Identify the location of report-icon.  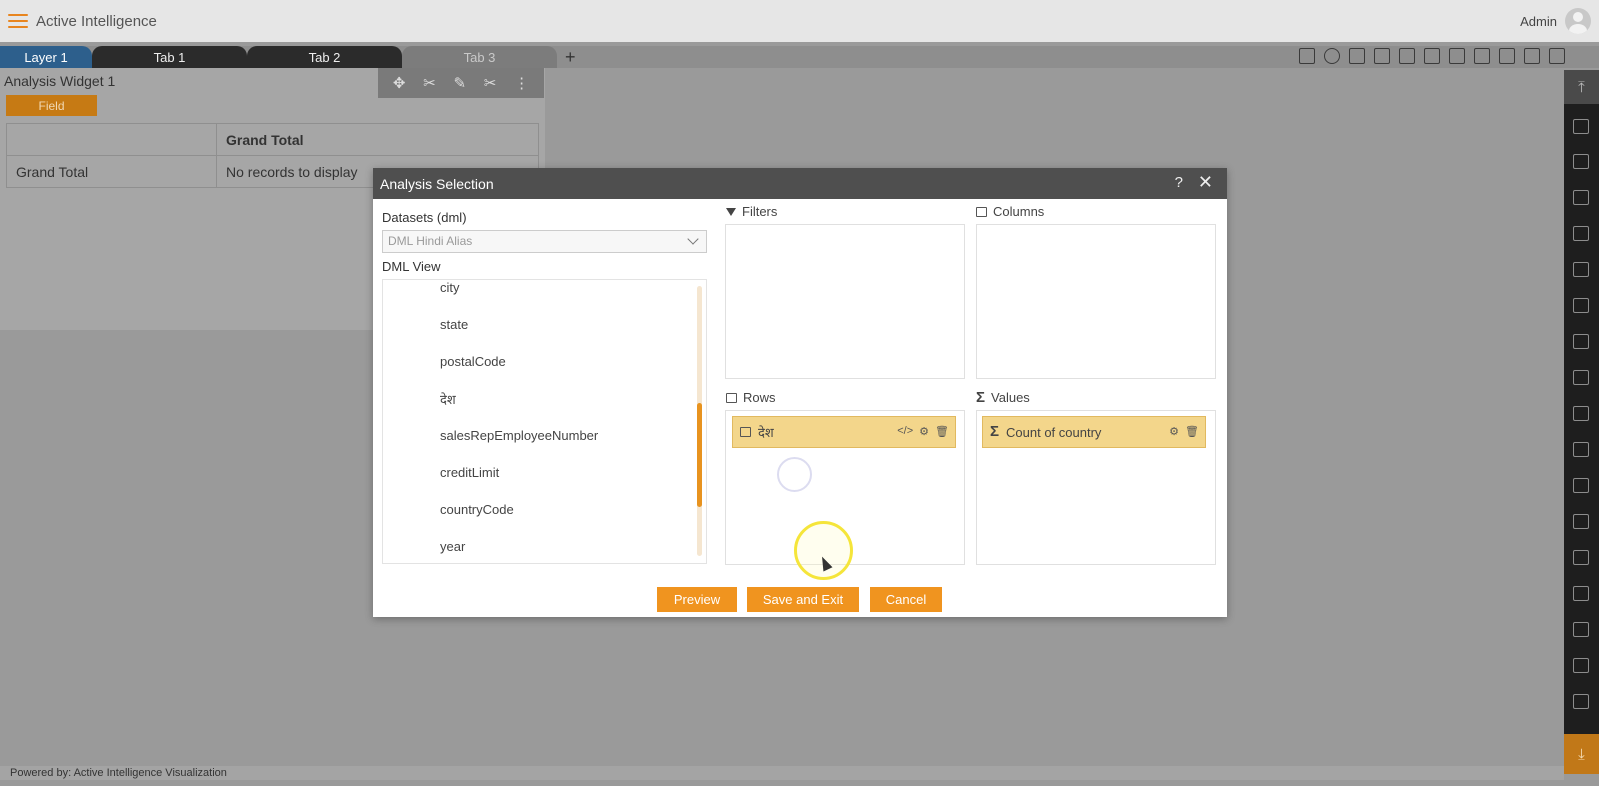
(1581, 557).